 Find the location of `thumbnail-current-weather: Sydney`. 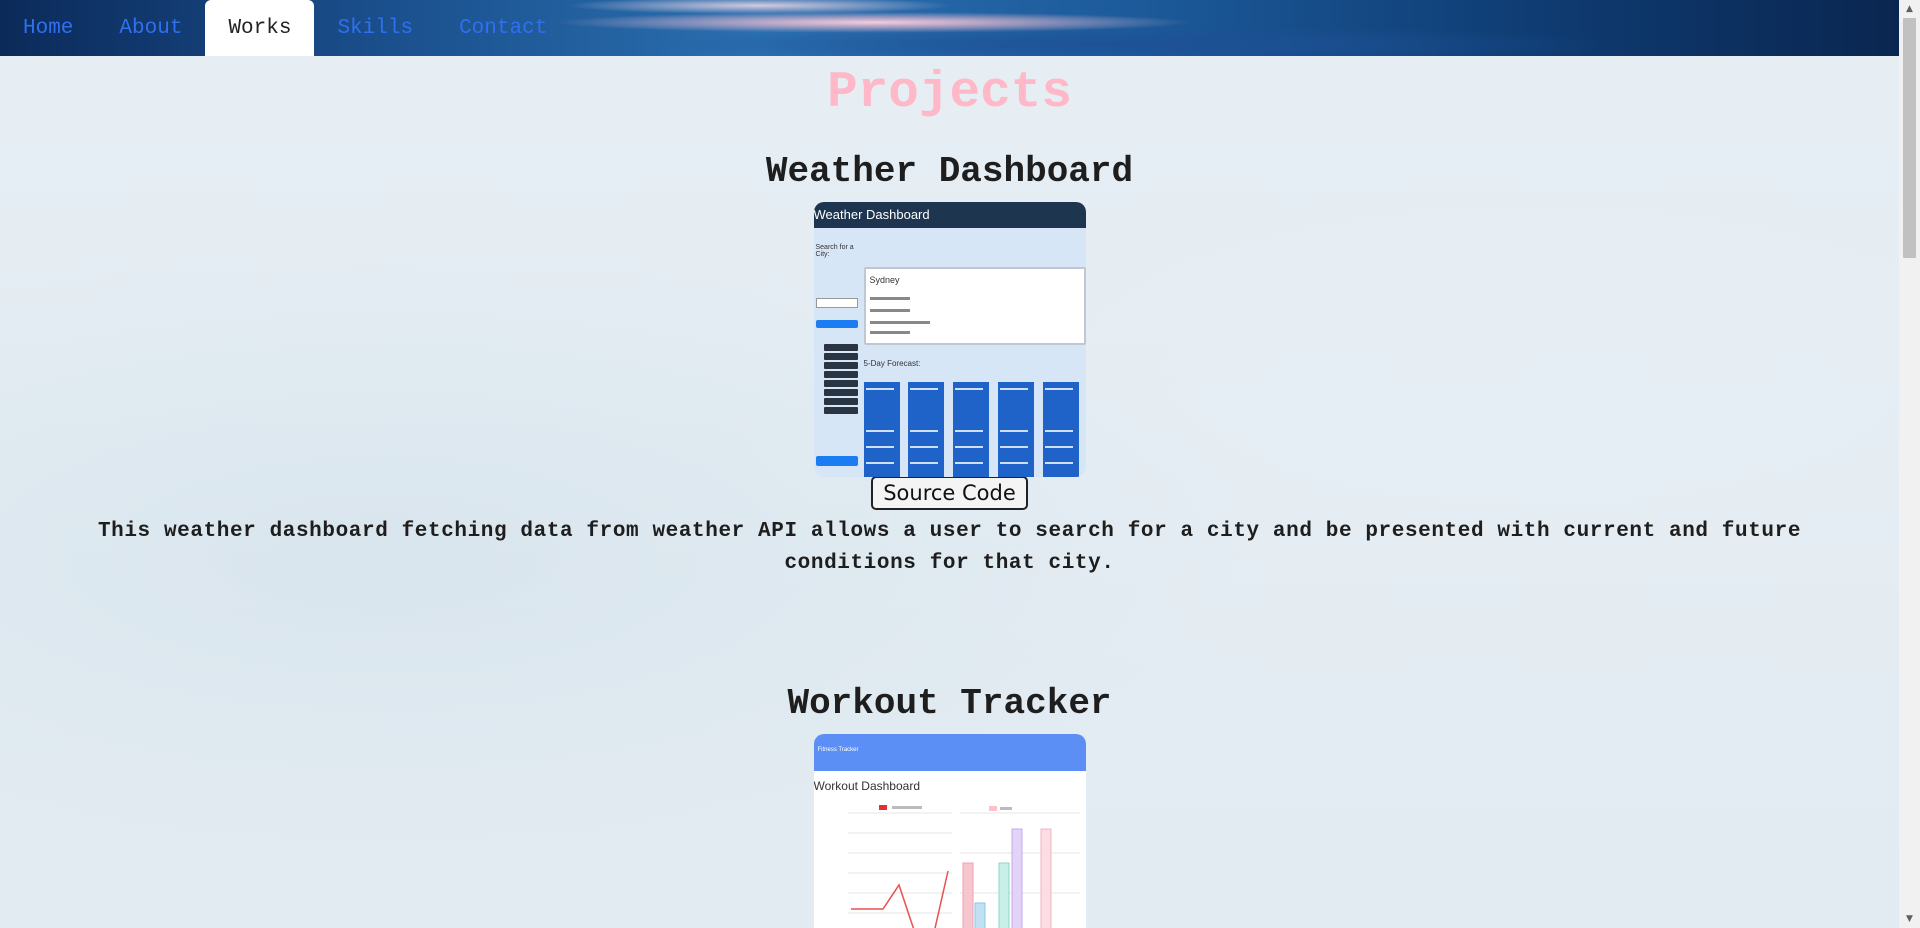

thumbnail-current-weather: Sydney is located at coordinates (974, 306).